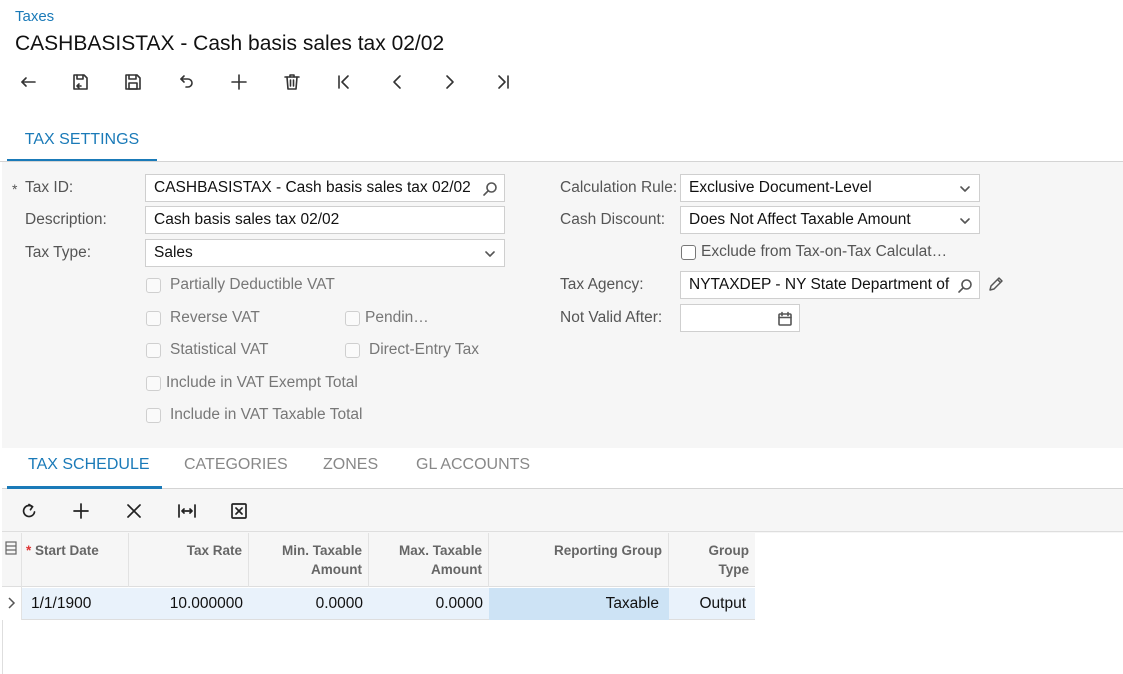 The height and width of the screenshot is (674, 1123). What do you see at coordinates (562, 511) in the screenshot?
I see `grid-toolbar` at bounding box center [562, 511].